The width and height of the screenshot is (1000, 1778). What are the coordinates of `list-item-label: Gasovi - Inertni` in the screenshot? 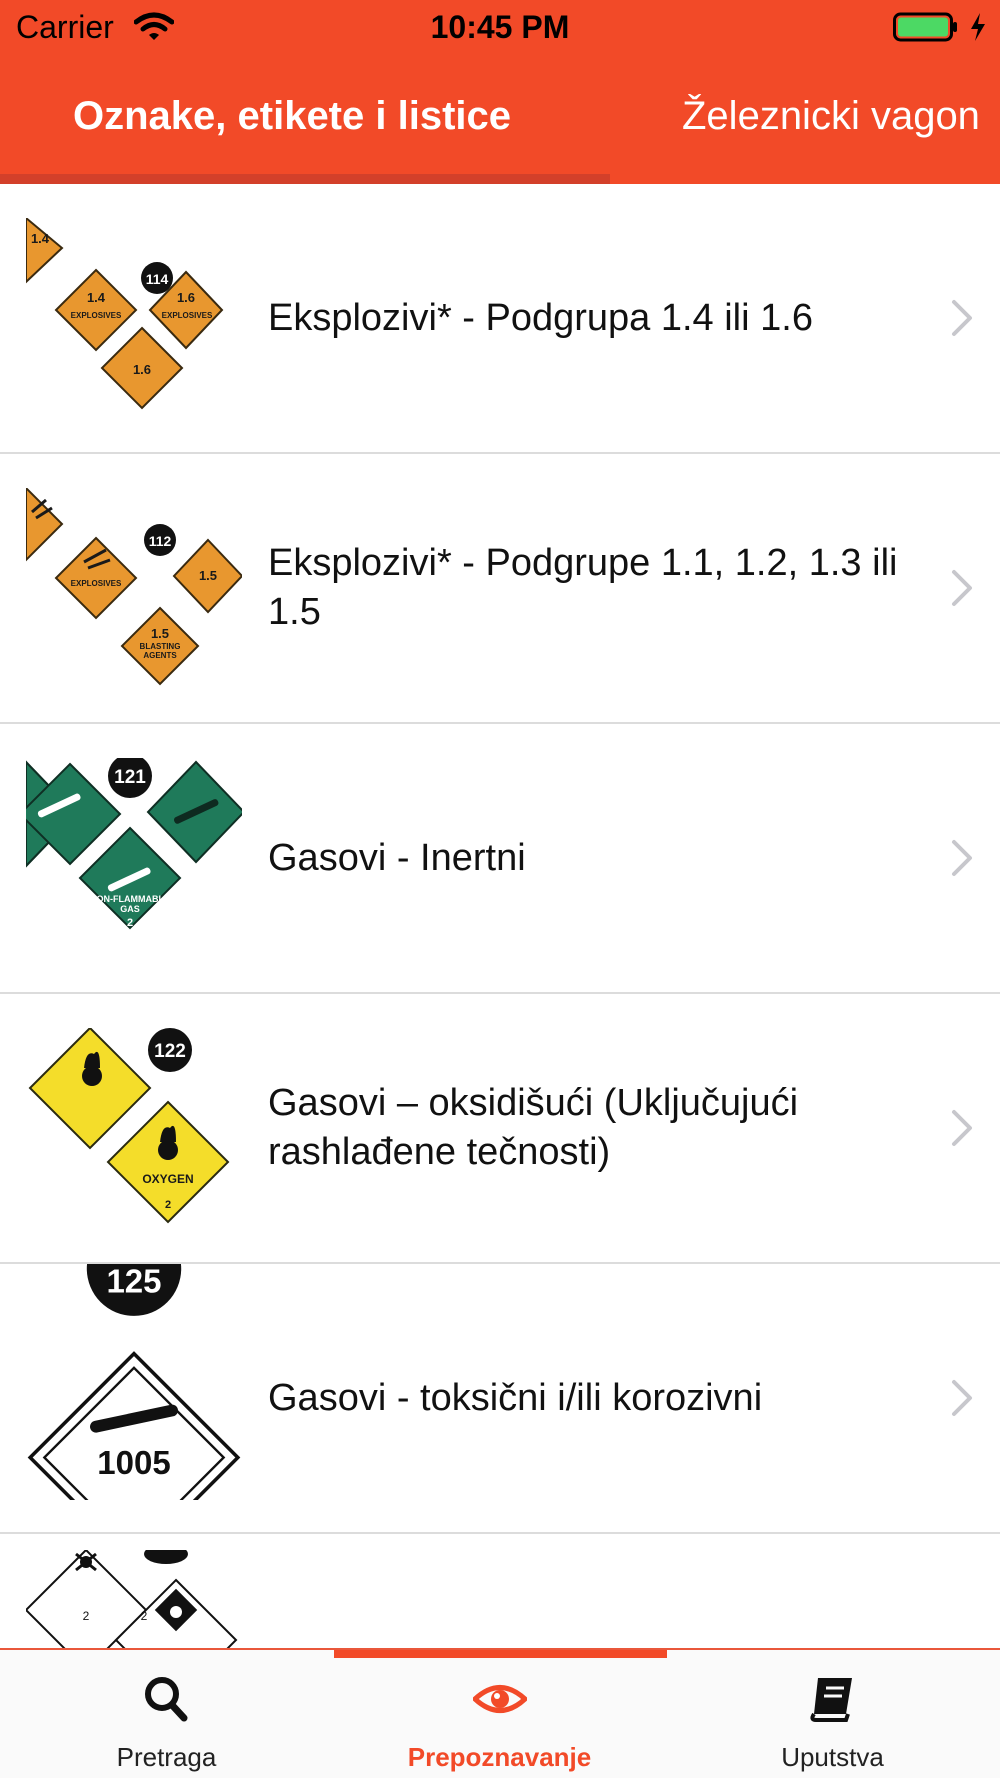 It's located at (397, 857).